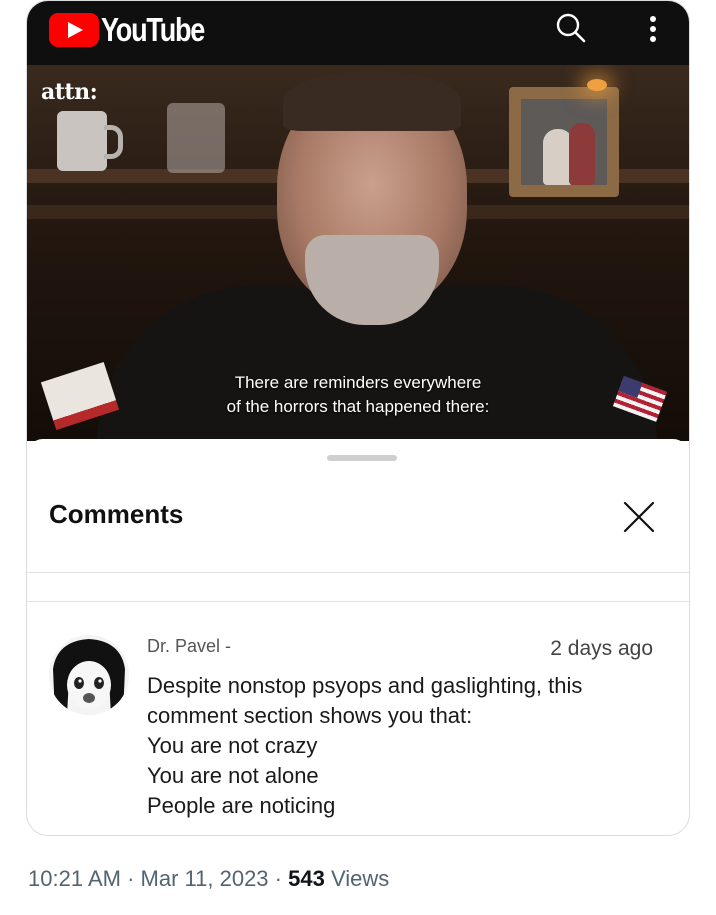 The height and width of the screenshot is (915, 716). What do you see at coordinates (69, 92) in the screenshot?
I see `channel-logo: attn:` at bounding box center [69, 92].